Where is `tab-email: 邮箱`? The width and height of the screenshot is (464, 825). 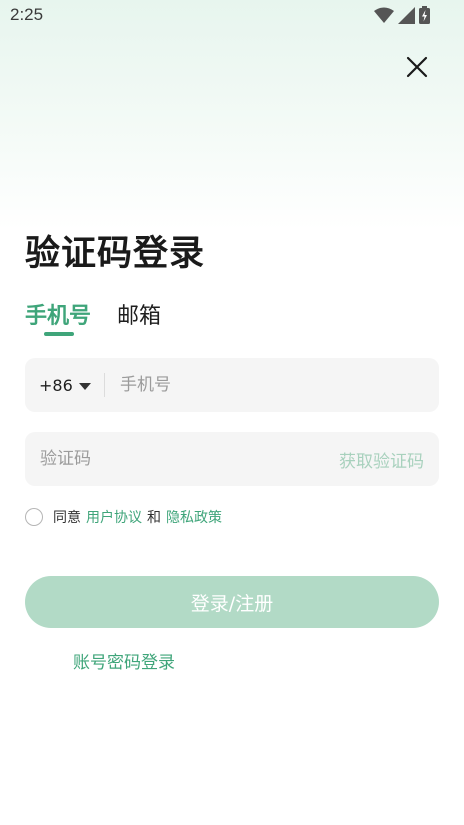
tab-email: 邮箱 is located at coordinates (139, 314).